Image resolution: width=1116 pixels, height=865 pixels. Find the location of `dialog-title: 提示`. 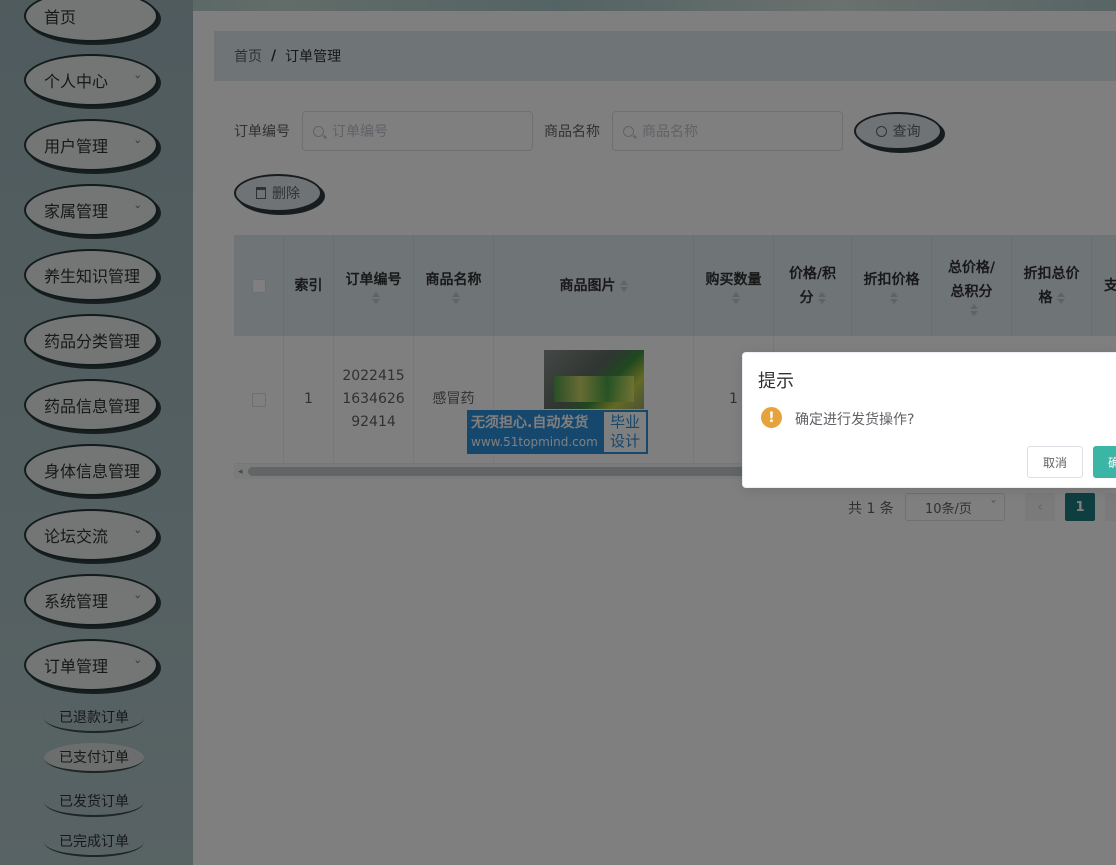

dialog-title: 提示 is located at coordinates (776, 381).